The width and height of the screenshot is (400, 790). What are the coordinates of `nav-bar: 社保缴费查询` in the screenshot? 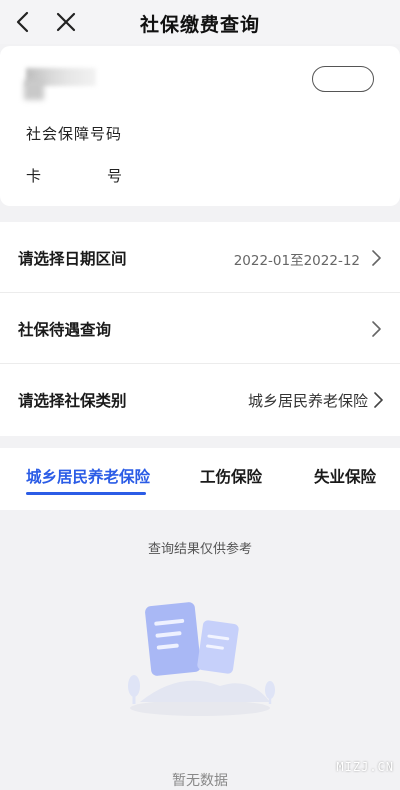 It's located at (200, 22).